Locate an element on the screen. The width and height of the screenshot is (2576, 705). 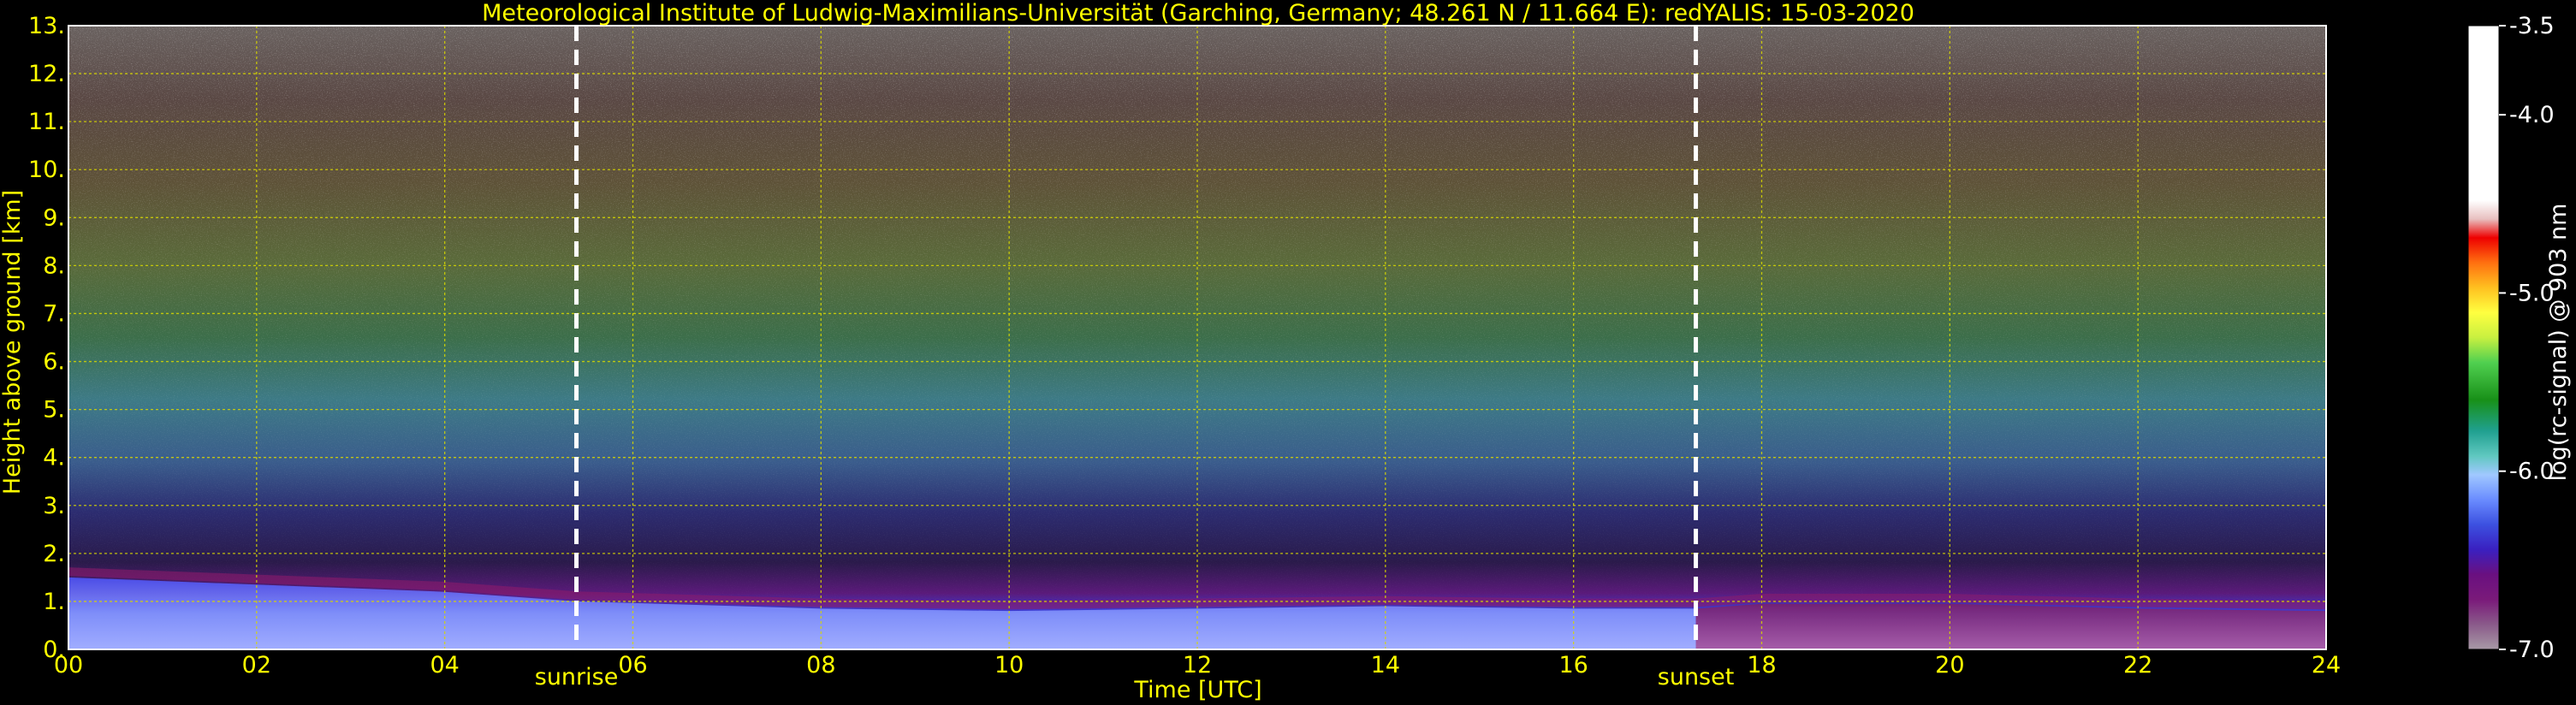
y-tick-label: 12. is located at coordinates (46, 74).